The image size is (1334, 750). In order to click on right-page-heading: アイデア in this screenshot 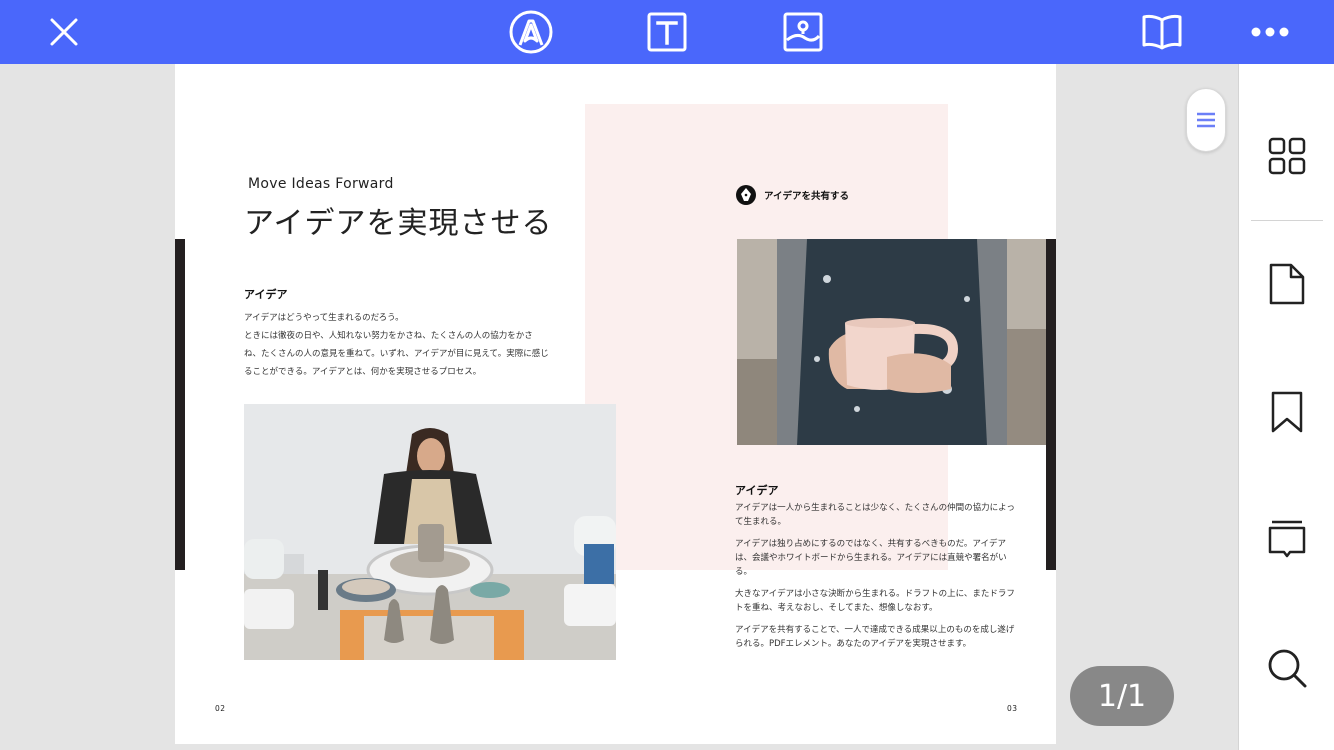, I will do `click(757, 490)`.